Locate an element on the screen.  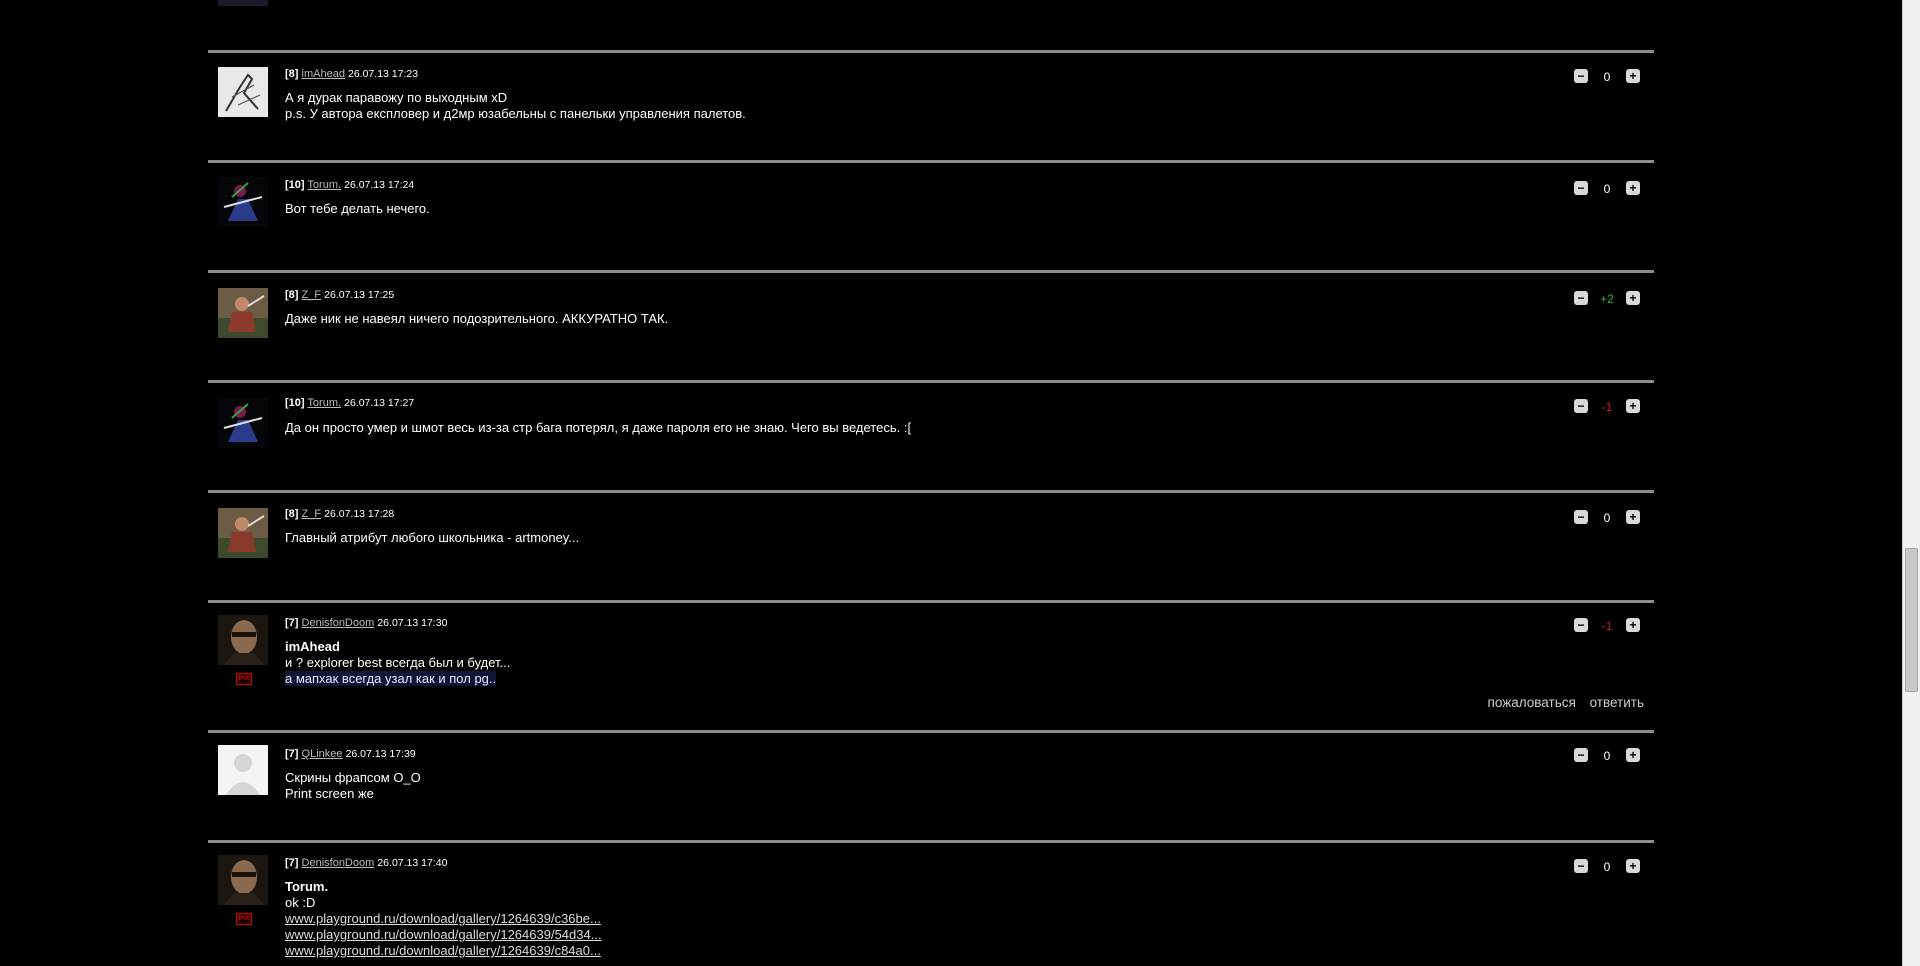
comment-line: А я дурак паравожу по выходным xD is located at coordinates (396, 97).